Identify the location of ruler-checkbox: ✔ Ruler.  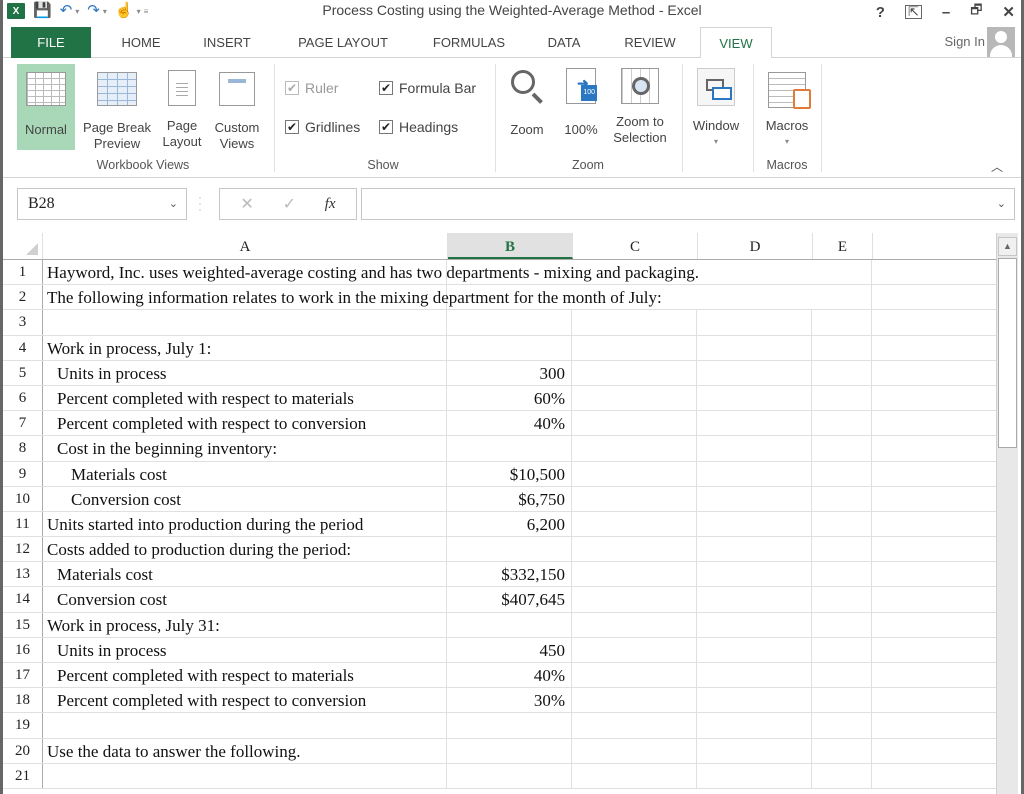
(311, 88).